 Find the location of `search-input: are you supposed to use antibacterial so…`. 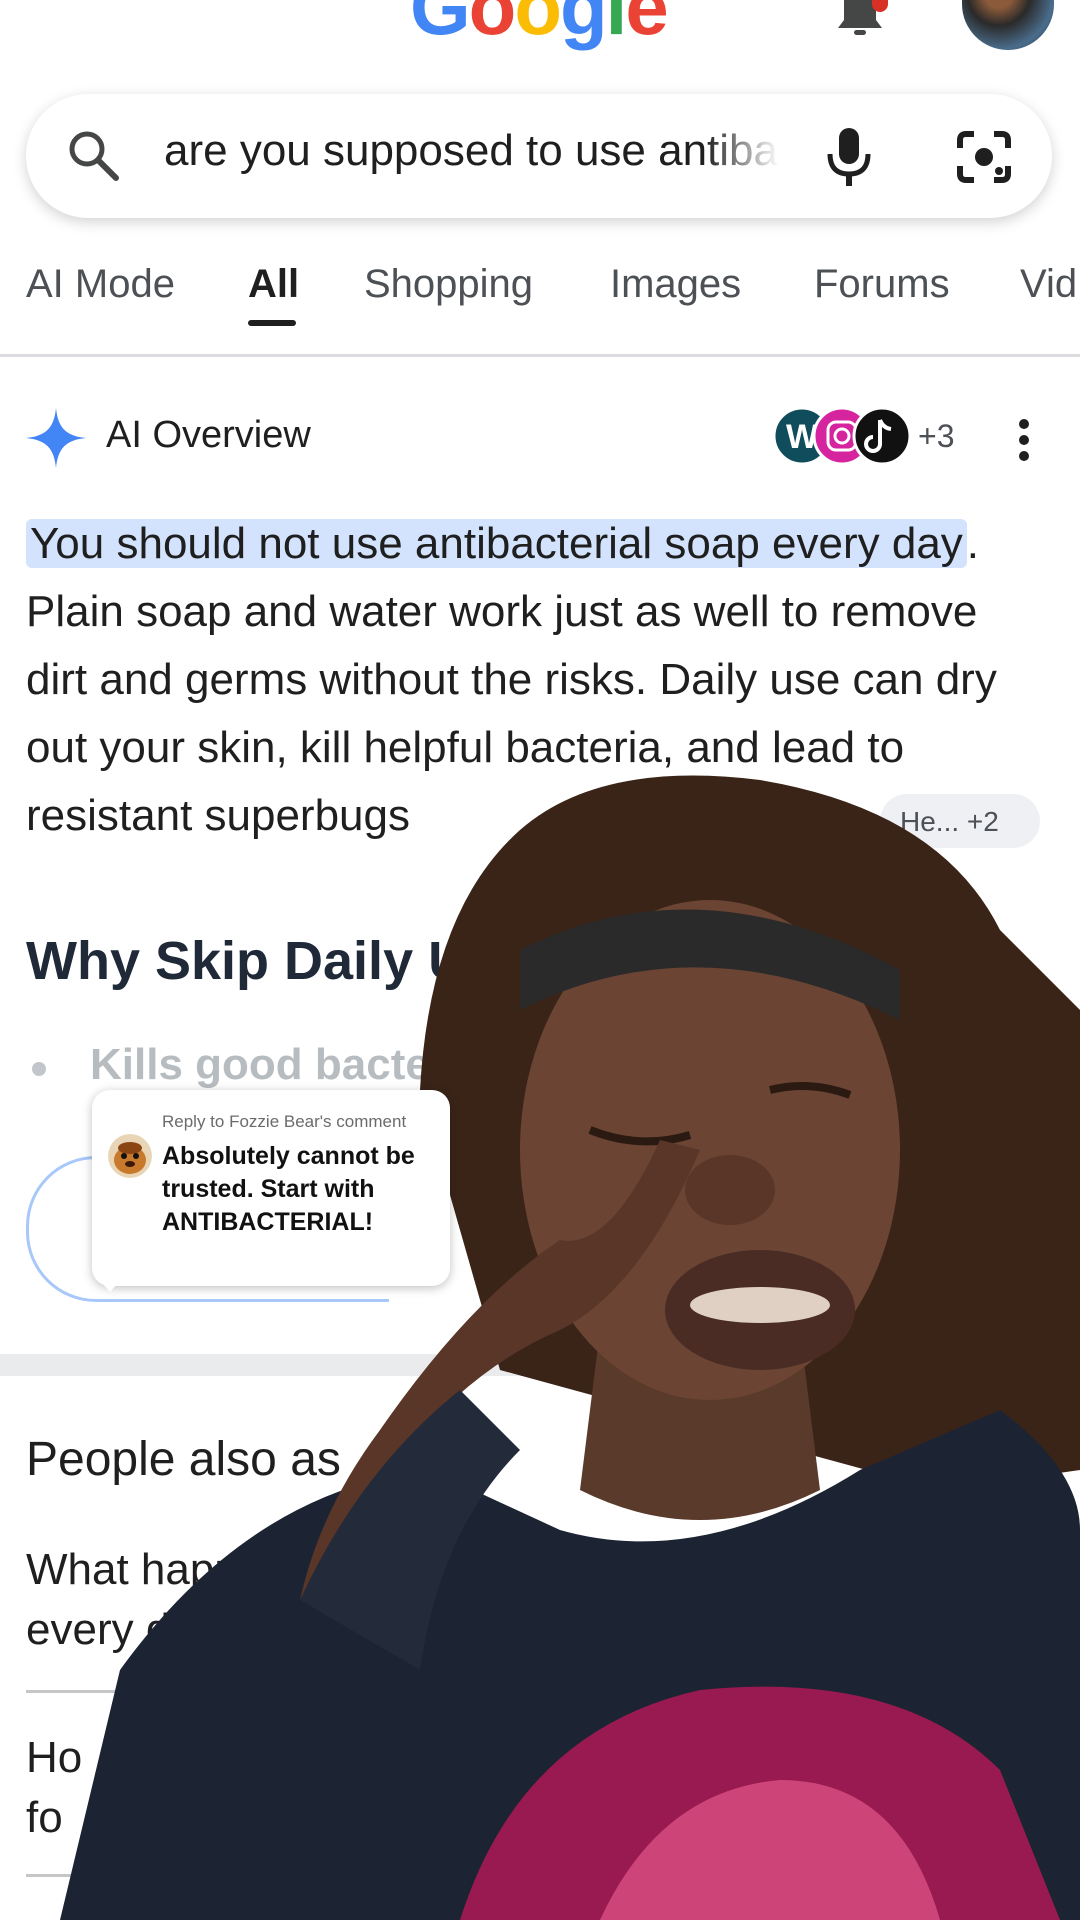

search-input: are you supposed to use antibacterial so… is located at coordinates (471, 151).